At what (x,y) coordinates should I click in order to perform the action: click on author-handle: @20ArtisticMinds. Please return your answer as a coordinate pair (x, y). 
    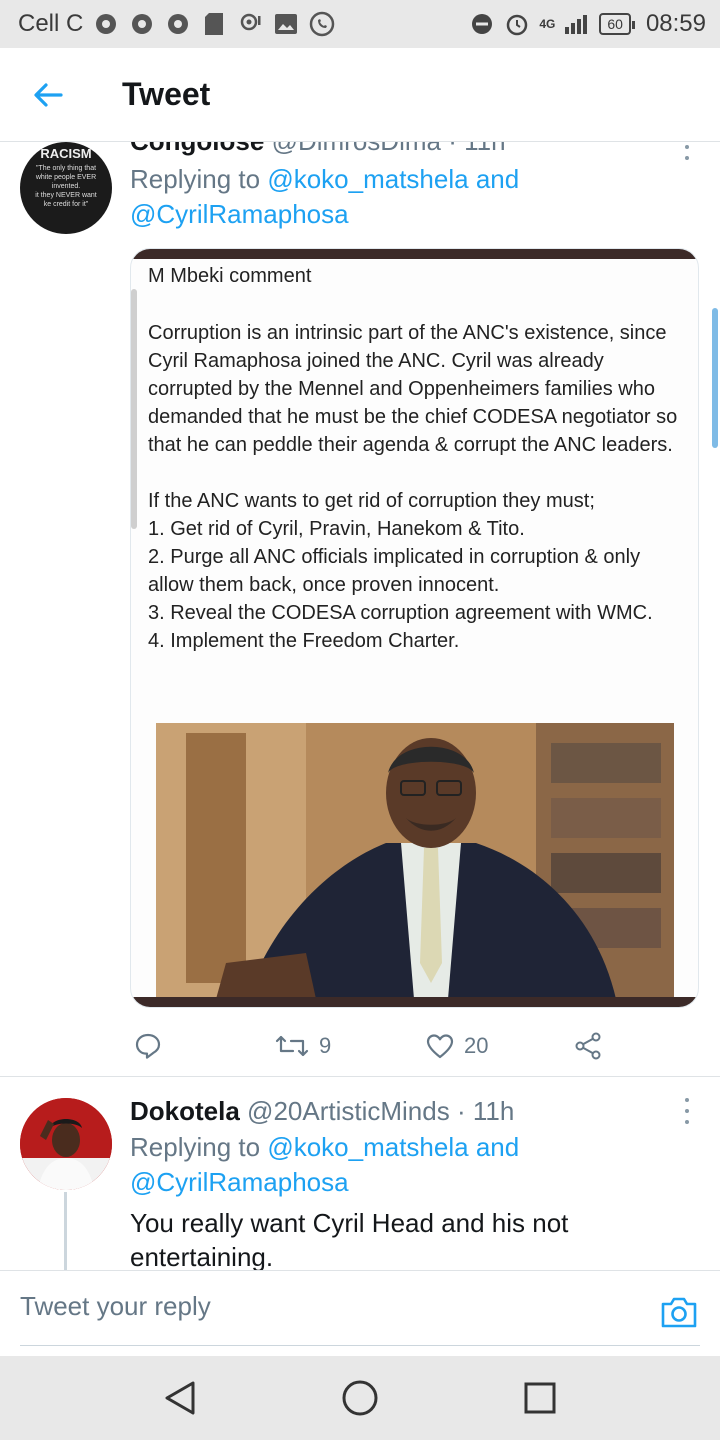
    Looking at the image, I should click on (348, 1111).